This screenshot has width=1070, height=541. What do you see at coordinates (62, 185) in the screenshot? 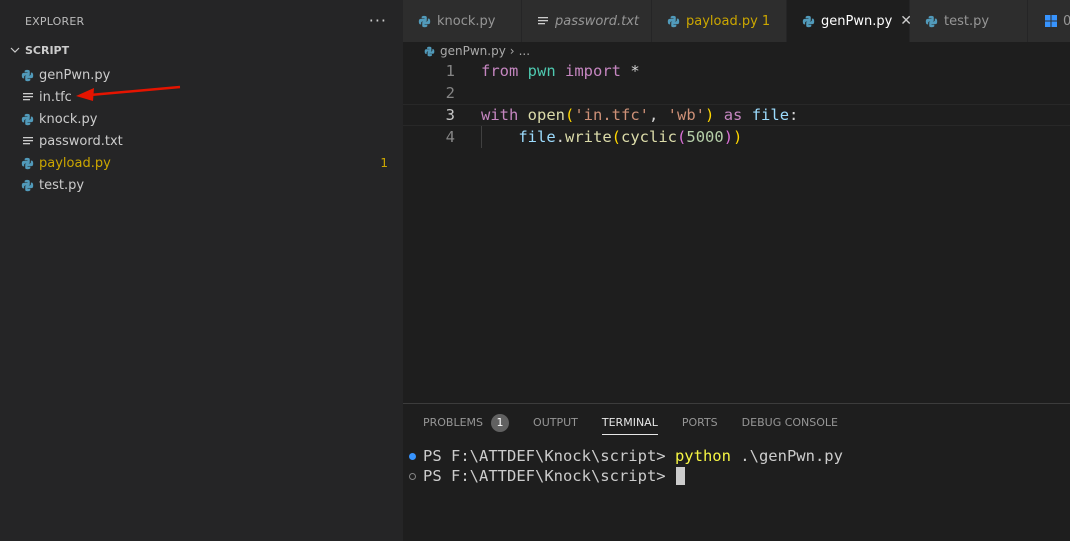
I see `file-name: test.py` at bounding box center [62, 185].